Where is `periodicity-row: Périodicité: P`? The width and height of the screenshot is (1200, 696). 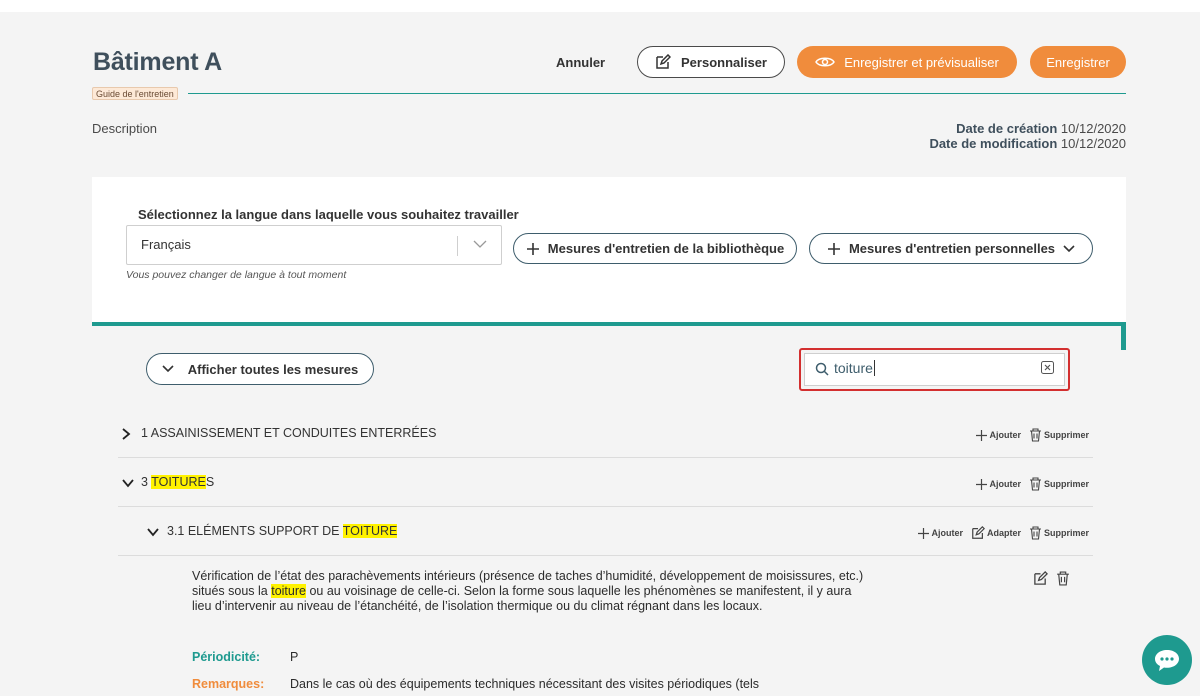 periodicity-row: Périodicité: P is located at coordinates (245, 657).